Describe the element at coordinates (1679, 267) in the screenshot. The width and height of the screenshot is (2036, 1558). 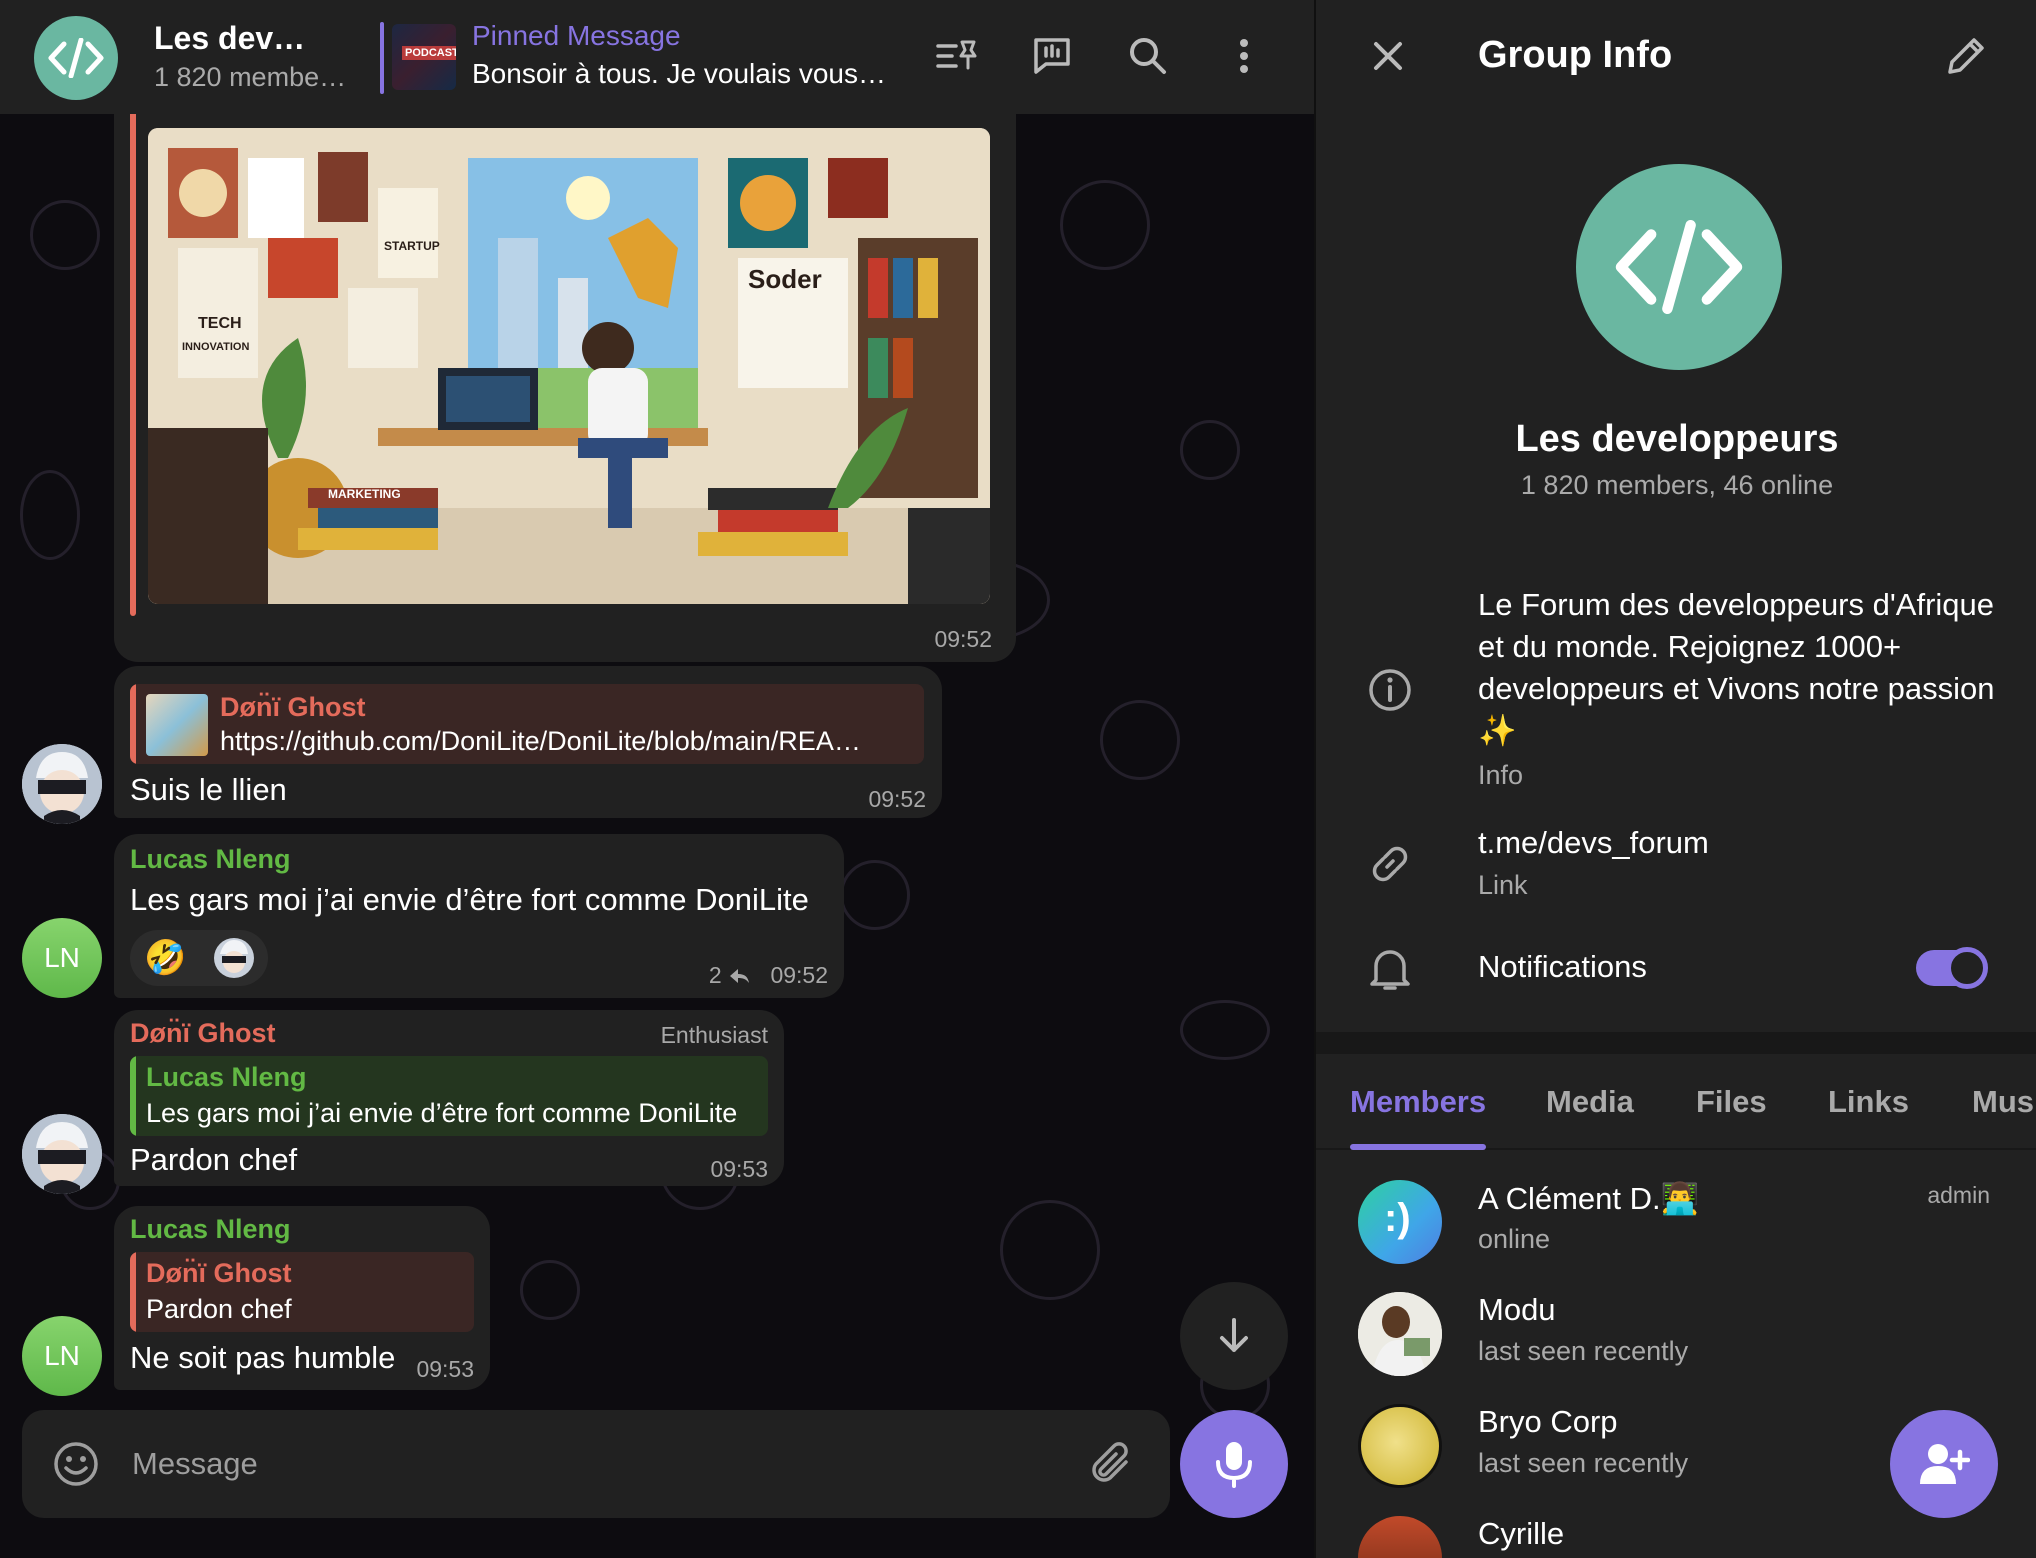
I see `group-avatar-large` at that location.